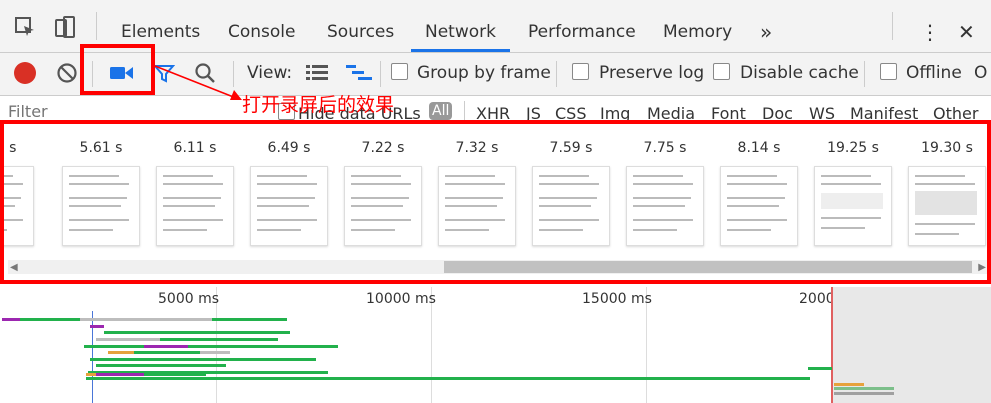  I want to click on type-filter-all: All, so click(441, 111).